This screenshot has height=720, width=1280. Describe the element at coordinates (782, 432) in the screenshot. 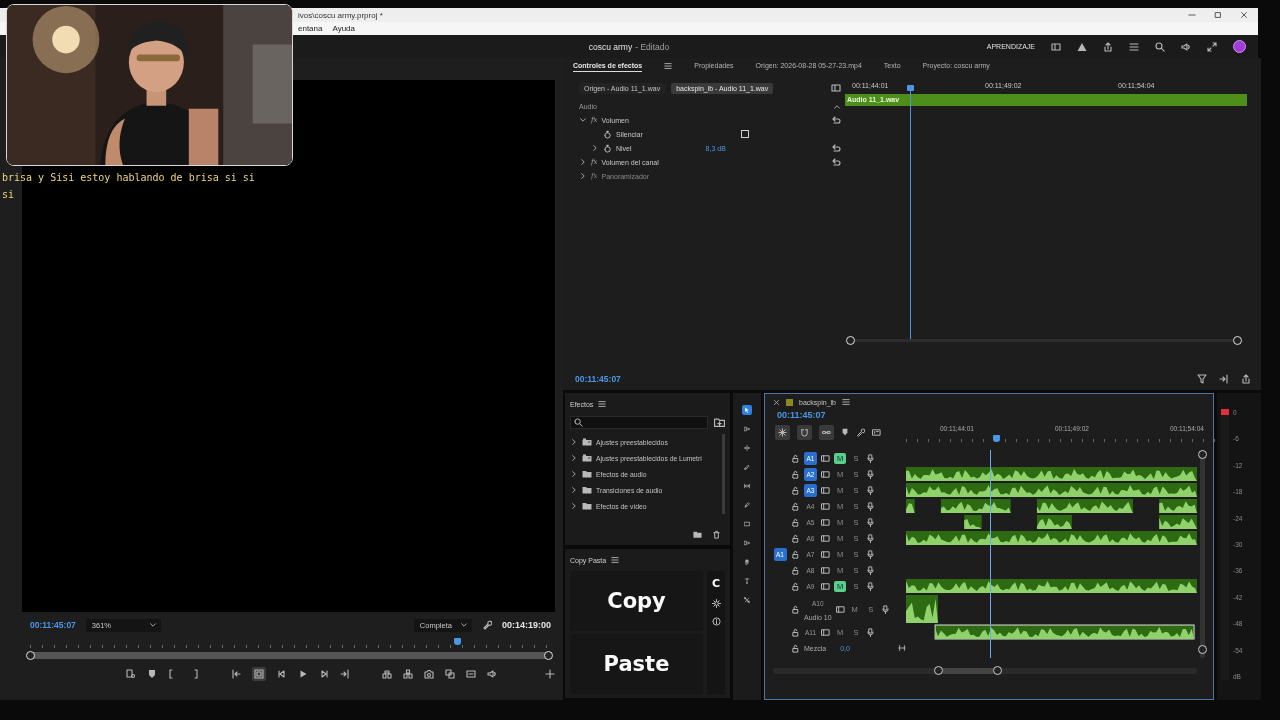

I see `nest-icon` at that location.